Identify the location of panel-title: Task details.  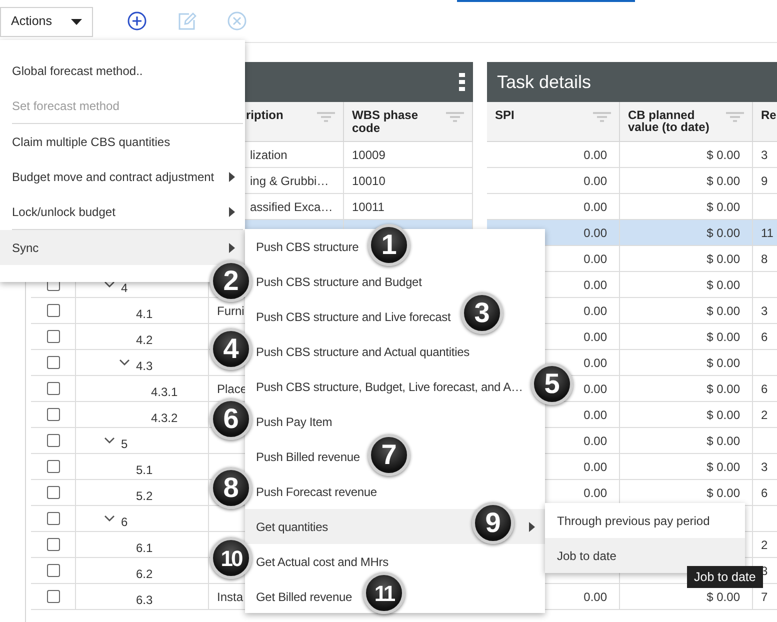
(544, 82).